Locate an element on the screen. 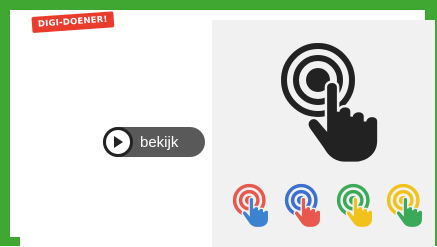 This screenshot has width=437, height=247. play-button: bekijk is located at coordinates (154, 142).